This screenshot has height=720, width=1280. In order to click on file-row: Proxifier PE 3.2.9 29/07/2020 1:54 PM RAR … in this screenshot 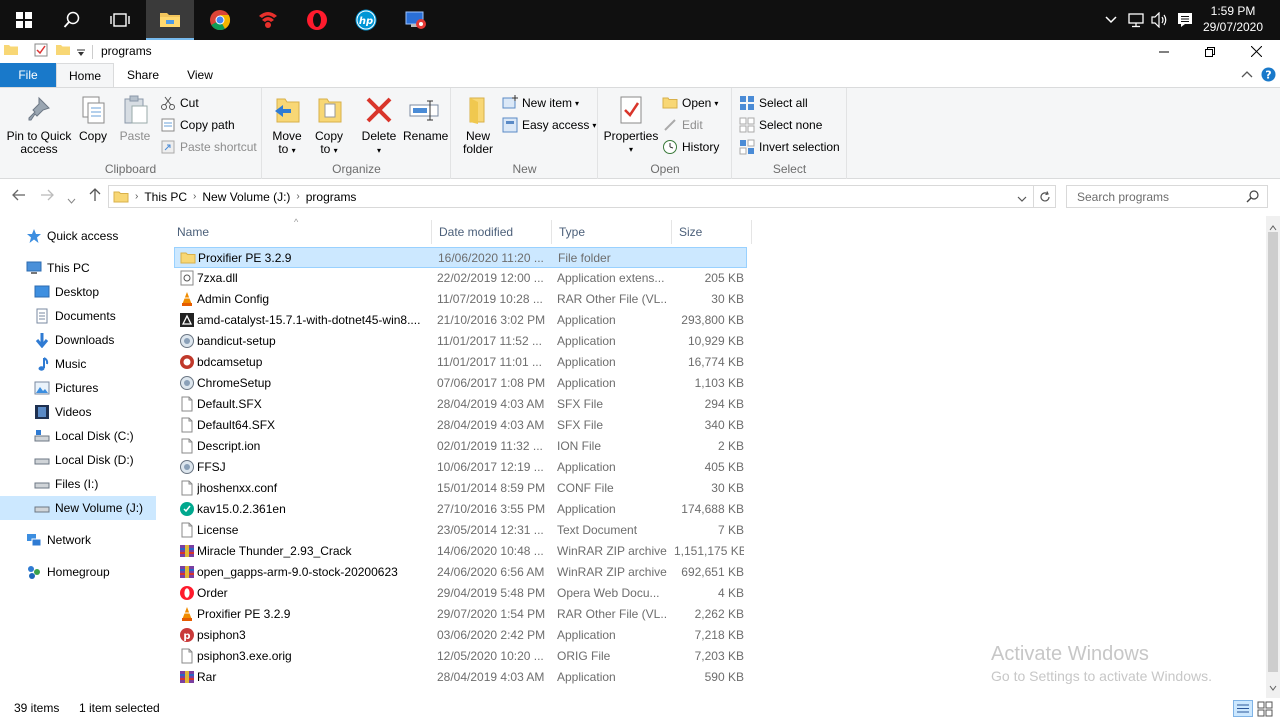, I will do `click(460, 614)`.